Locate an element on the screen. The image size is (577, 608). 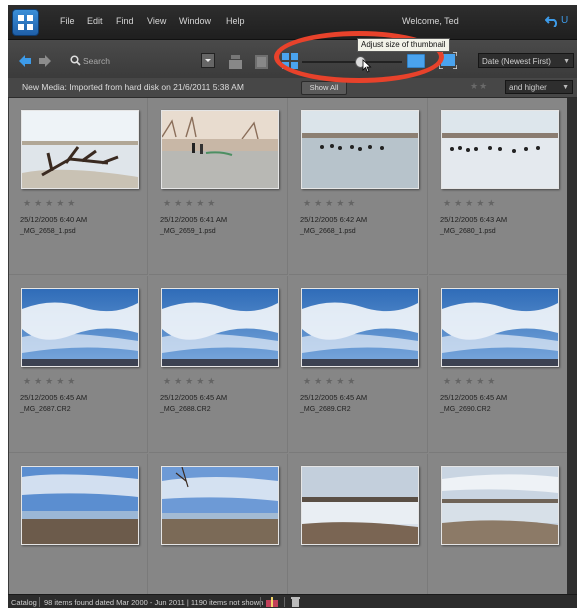
toolbar: Search Date (Newest First) ▼ is located at coordinates (292, 59).